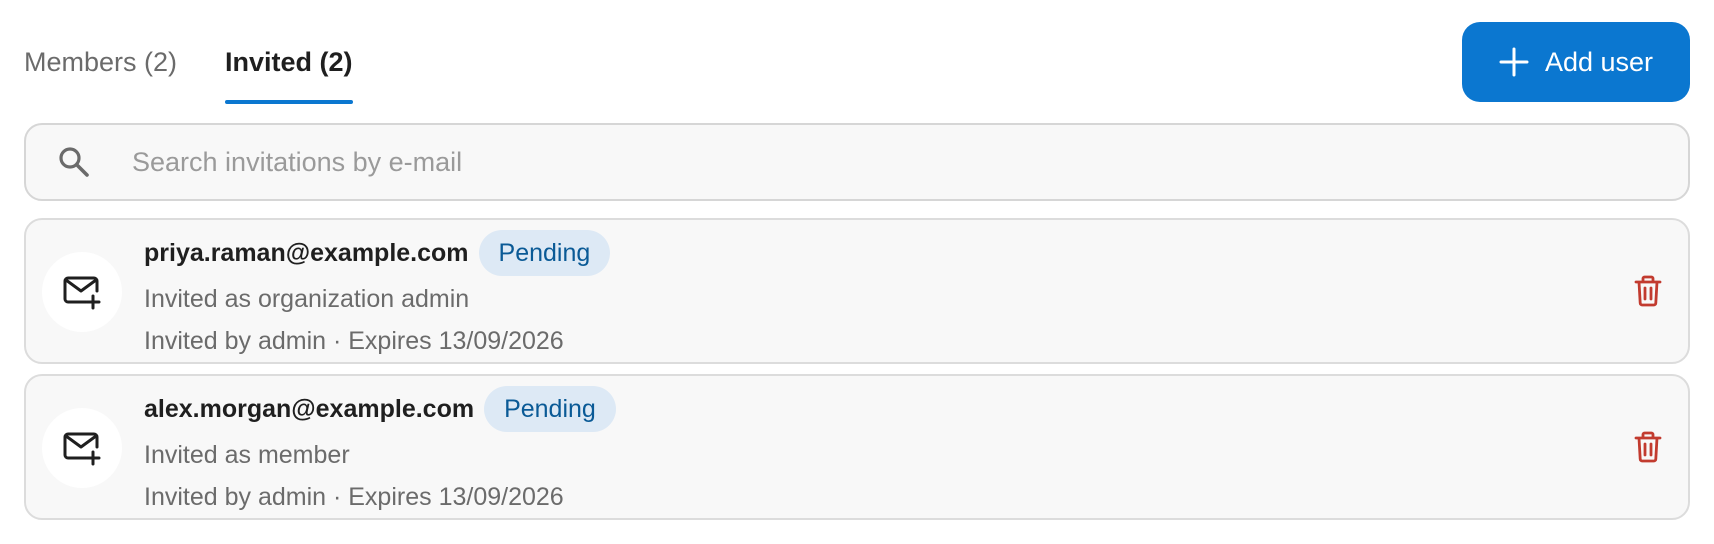  What do you see at coordinates (74, 162) in the screenshot?
I see `search-icon` at bounding box center [74, 162].